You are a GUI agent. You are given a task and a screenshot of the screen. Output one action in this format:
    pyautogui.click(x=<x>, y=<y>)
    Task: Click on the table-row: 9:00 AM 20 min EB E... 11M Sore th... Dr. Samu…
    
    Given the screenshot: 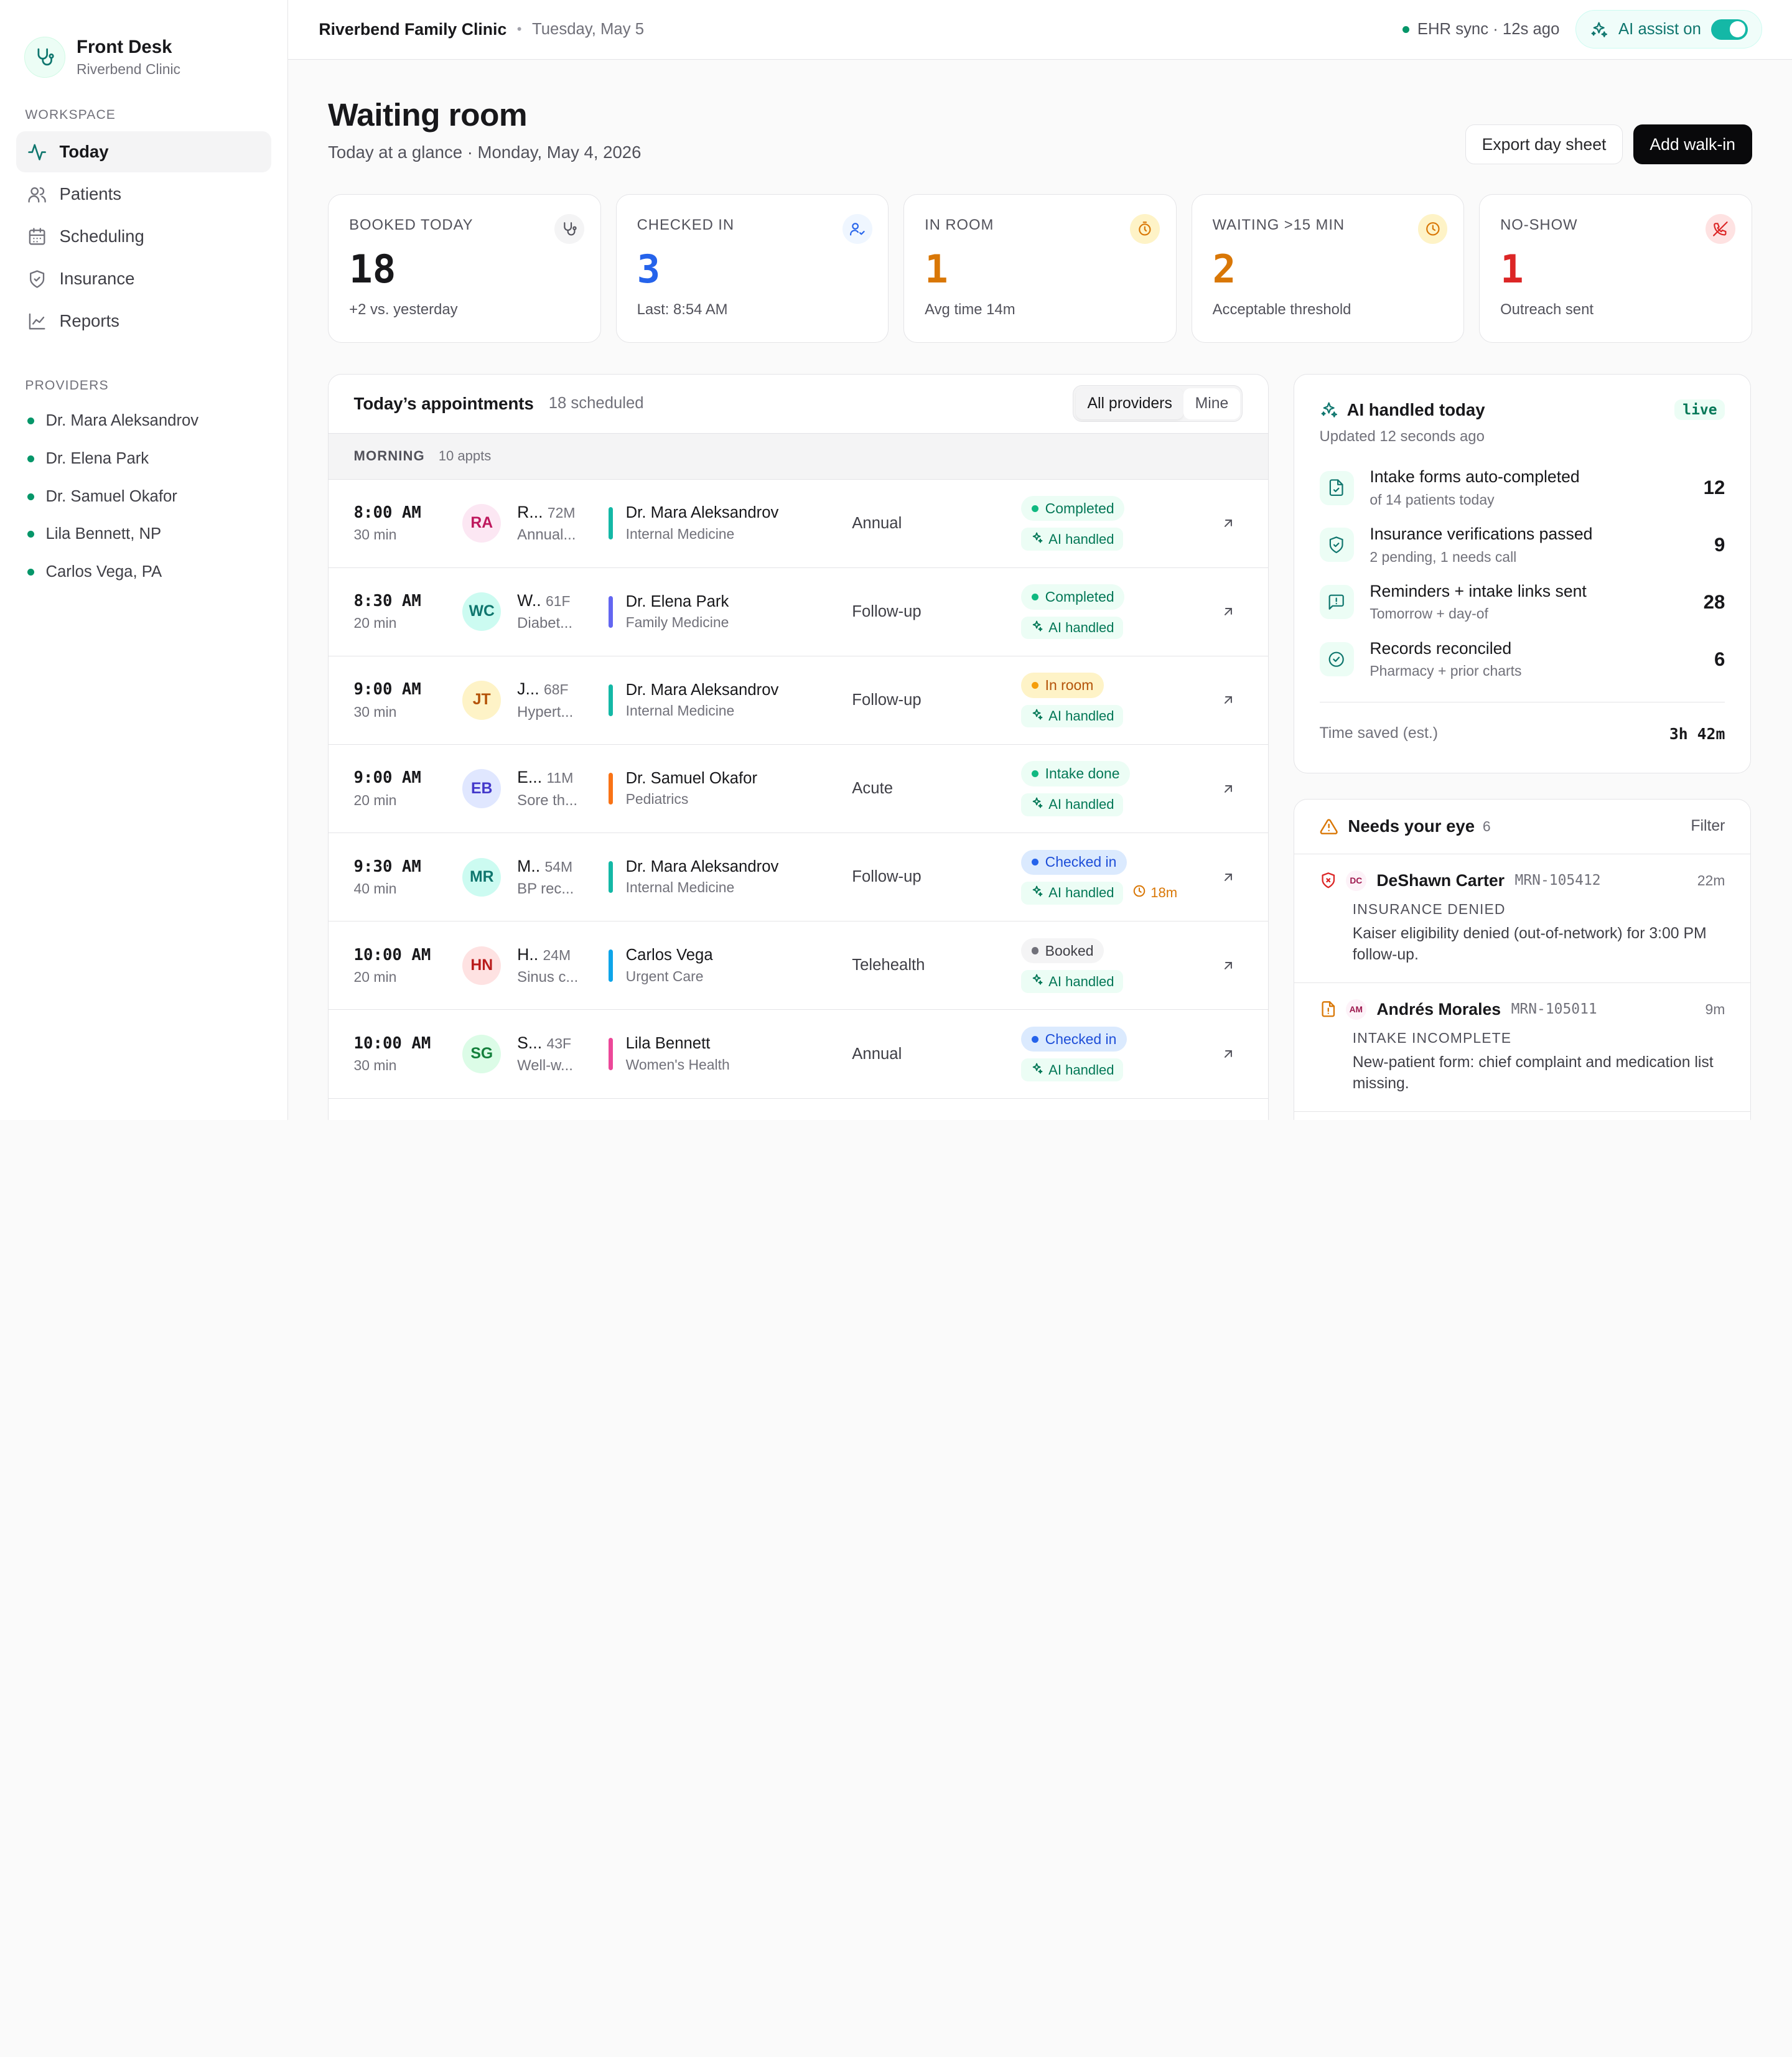 What is the action you would take?
    pyautogui.click(x=799, y=789)
    